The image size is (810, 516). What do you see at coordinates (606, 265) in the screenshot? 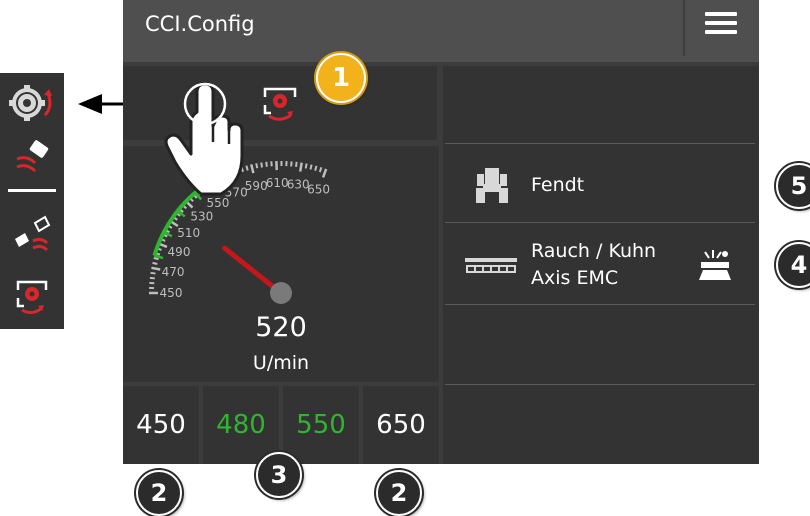
I see `implement-name: Rauch / Kuhn Axis EMC` at bounding box center [606, 265].